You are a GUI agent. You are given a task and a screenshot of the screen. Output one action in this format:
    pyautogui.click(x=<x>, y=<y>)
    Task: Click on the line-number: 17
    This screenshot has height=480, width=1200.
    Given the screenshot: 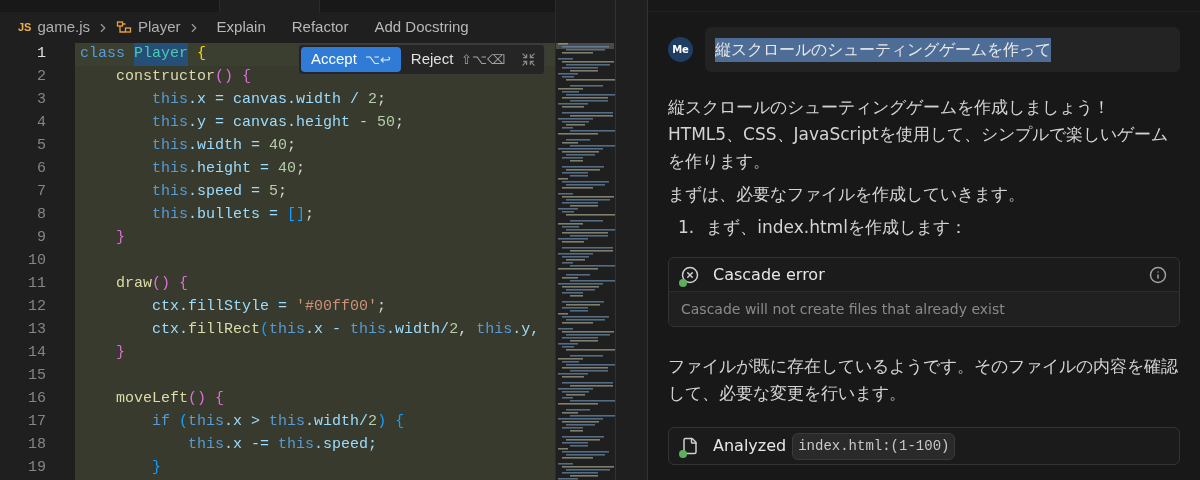 What is the action you would take?
    pyautogui.click(x=37, y=422)
    